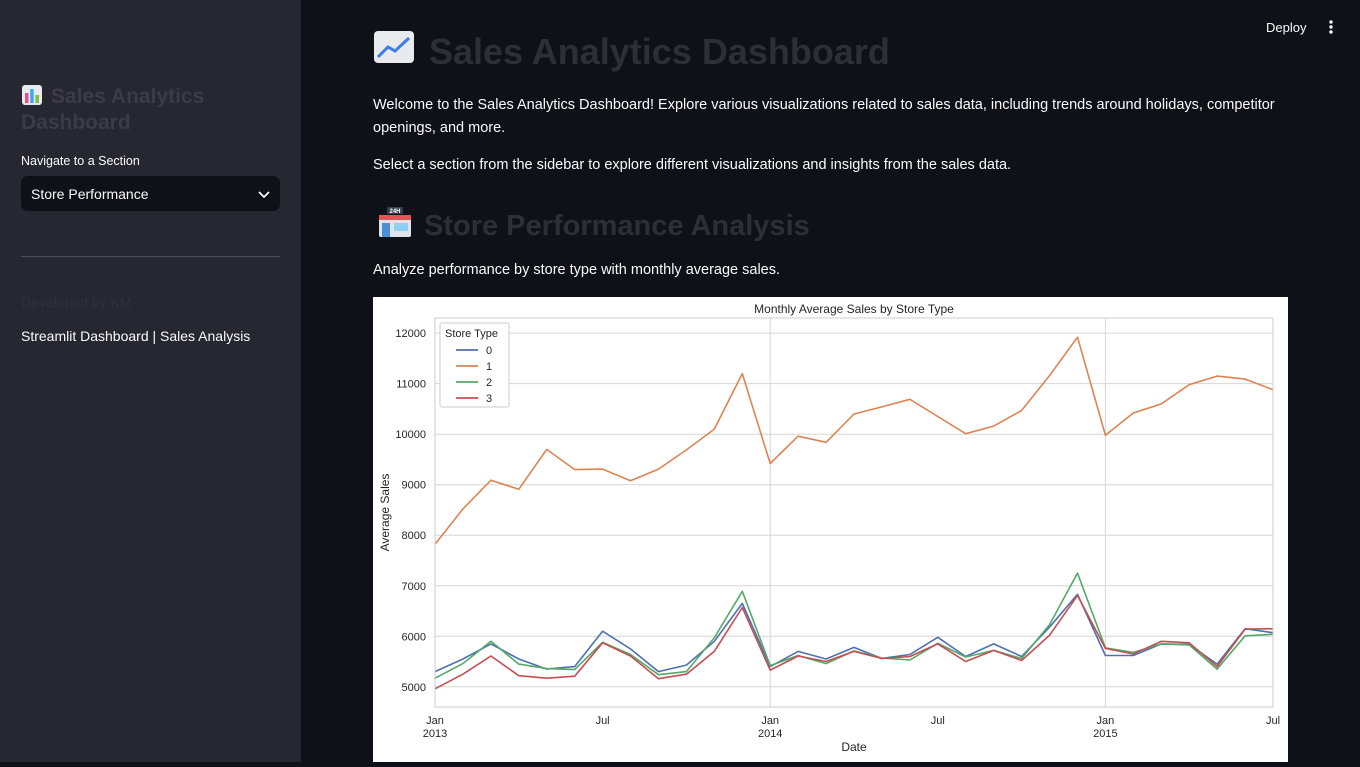 This screenshot has height=767, width=1360. What do you see at coordinates (414, 536) in the screenshot?
I see `y-tick-label: 8000` at bounding box center [414, 536].